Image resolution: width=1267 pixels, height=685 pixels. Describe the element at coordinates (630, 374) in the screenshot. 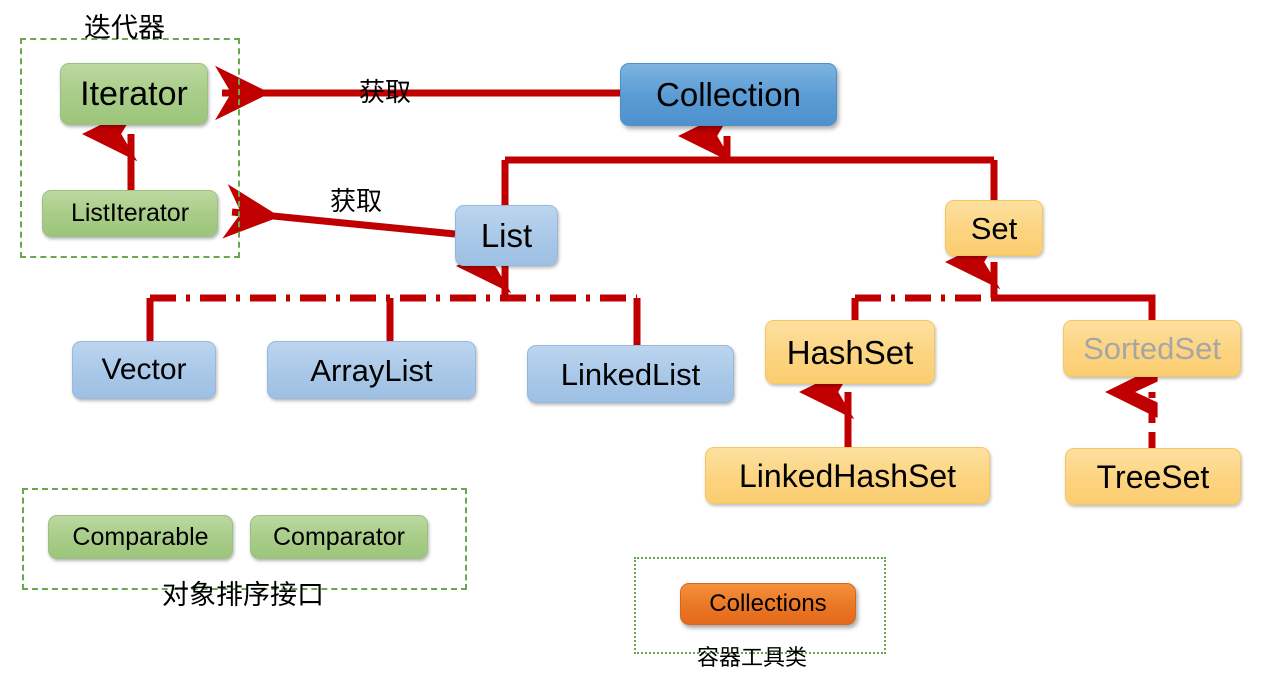

I see `node-linkedlist: LinkedList` at that location.